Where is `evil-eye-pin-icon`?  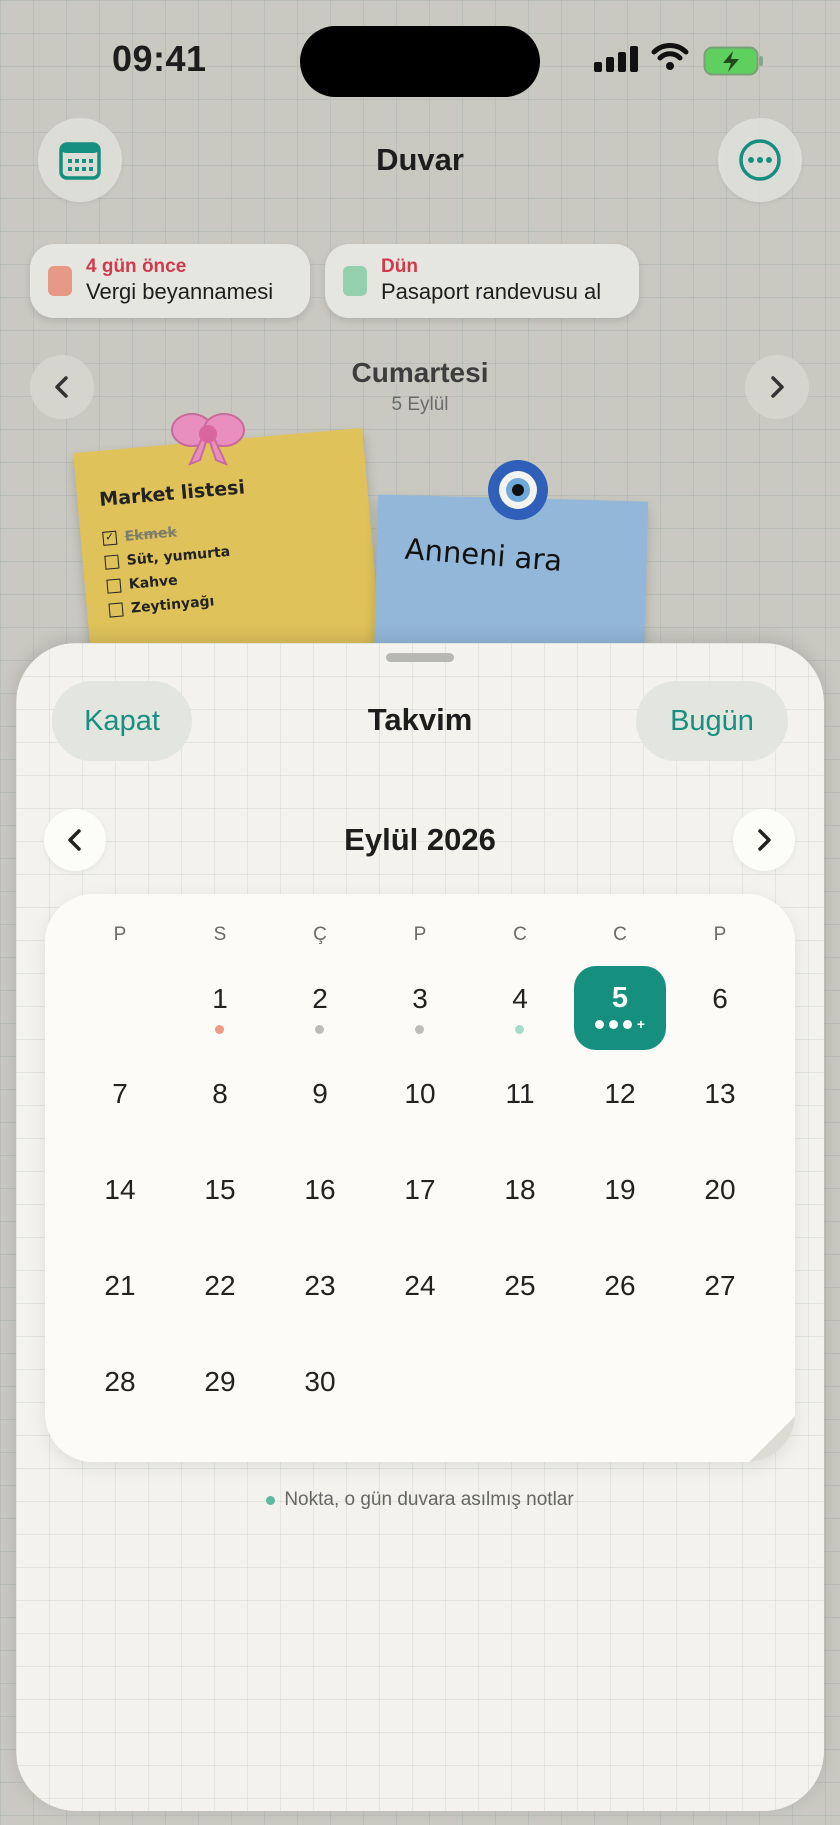
evil-eye-pin-icon is located at coordinates (518, 490).